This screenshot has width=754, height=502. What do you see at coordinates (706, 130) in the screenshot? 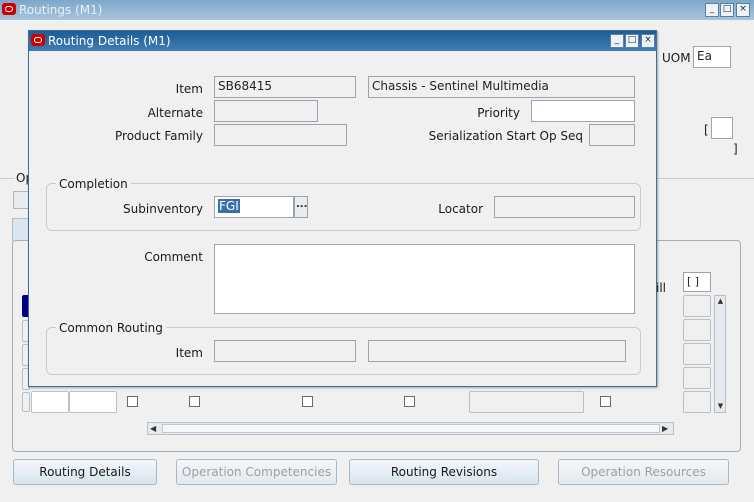
I see `bracket-open: [` at bounding box center [706, 130].